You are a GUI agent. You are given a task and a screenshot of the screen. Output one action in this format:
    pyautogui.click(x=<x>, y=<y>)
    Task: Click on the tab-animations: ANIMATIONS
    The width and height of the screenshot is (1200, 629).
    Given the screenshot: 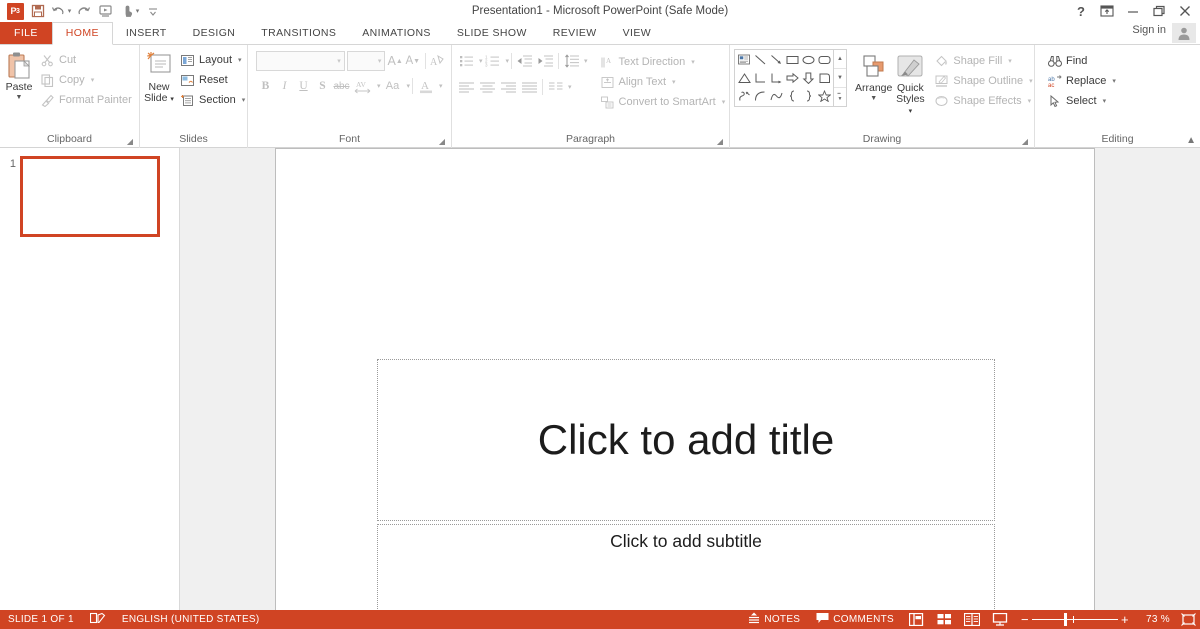 What is the action you would take?
    pyautogui.click(x=396, y=33)
    